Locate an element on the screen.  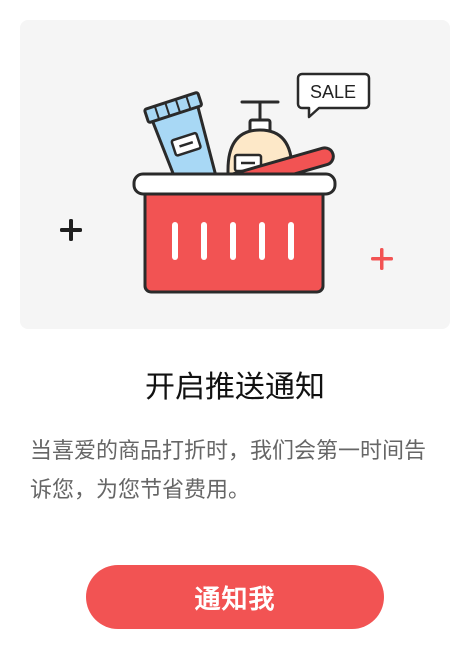
basket-rim-icon is located at coordinates (234, 184).